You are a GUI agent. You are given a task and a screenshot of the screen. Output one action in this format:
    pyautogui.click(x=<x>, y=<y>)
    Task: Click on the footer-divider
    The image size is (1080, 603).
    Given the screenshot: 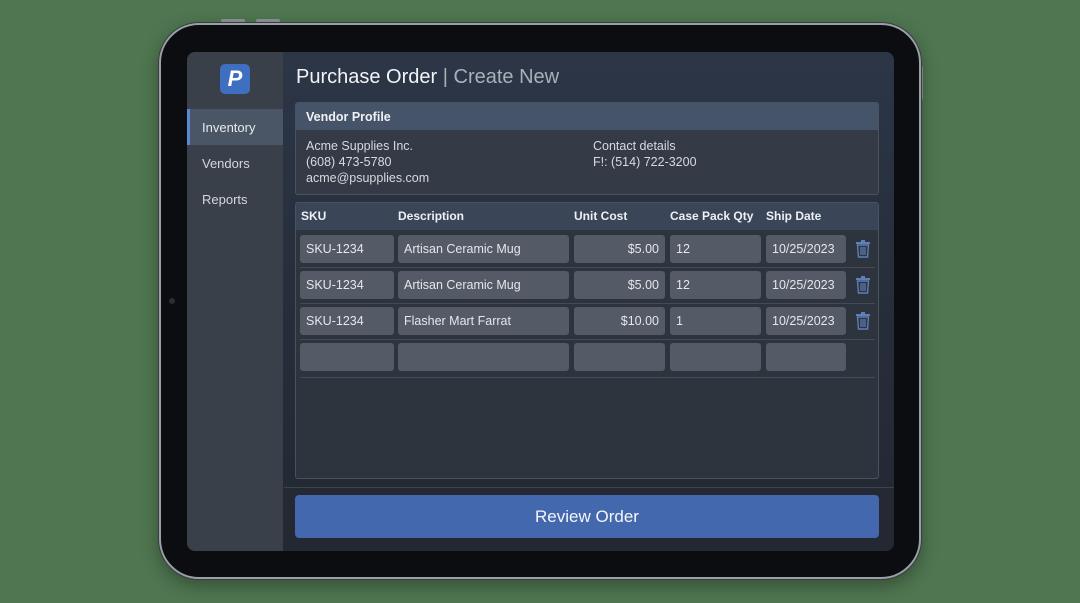 What is the action you would take?
    pyautogui.click(x=589, y=487)
    